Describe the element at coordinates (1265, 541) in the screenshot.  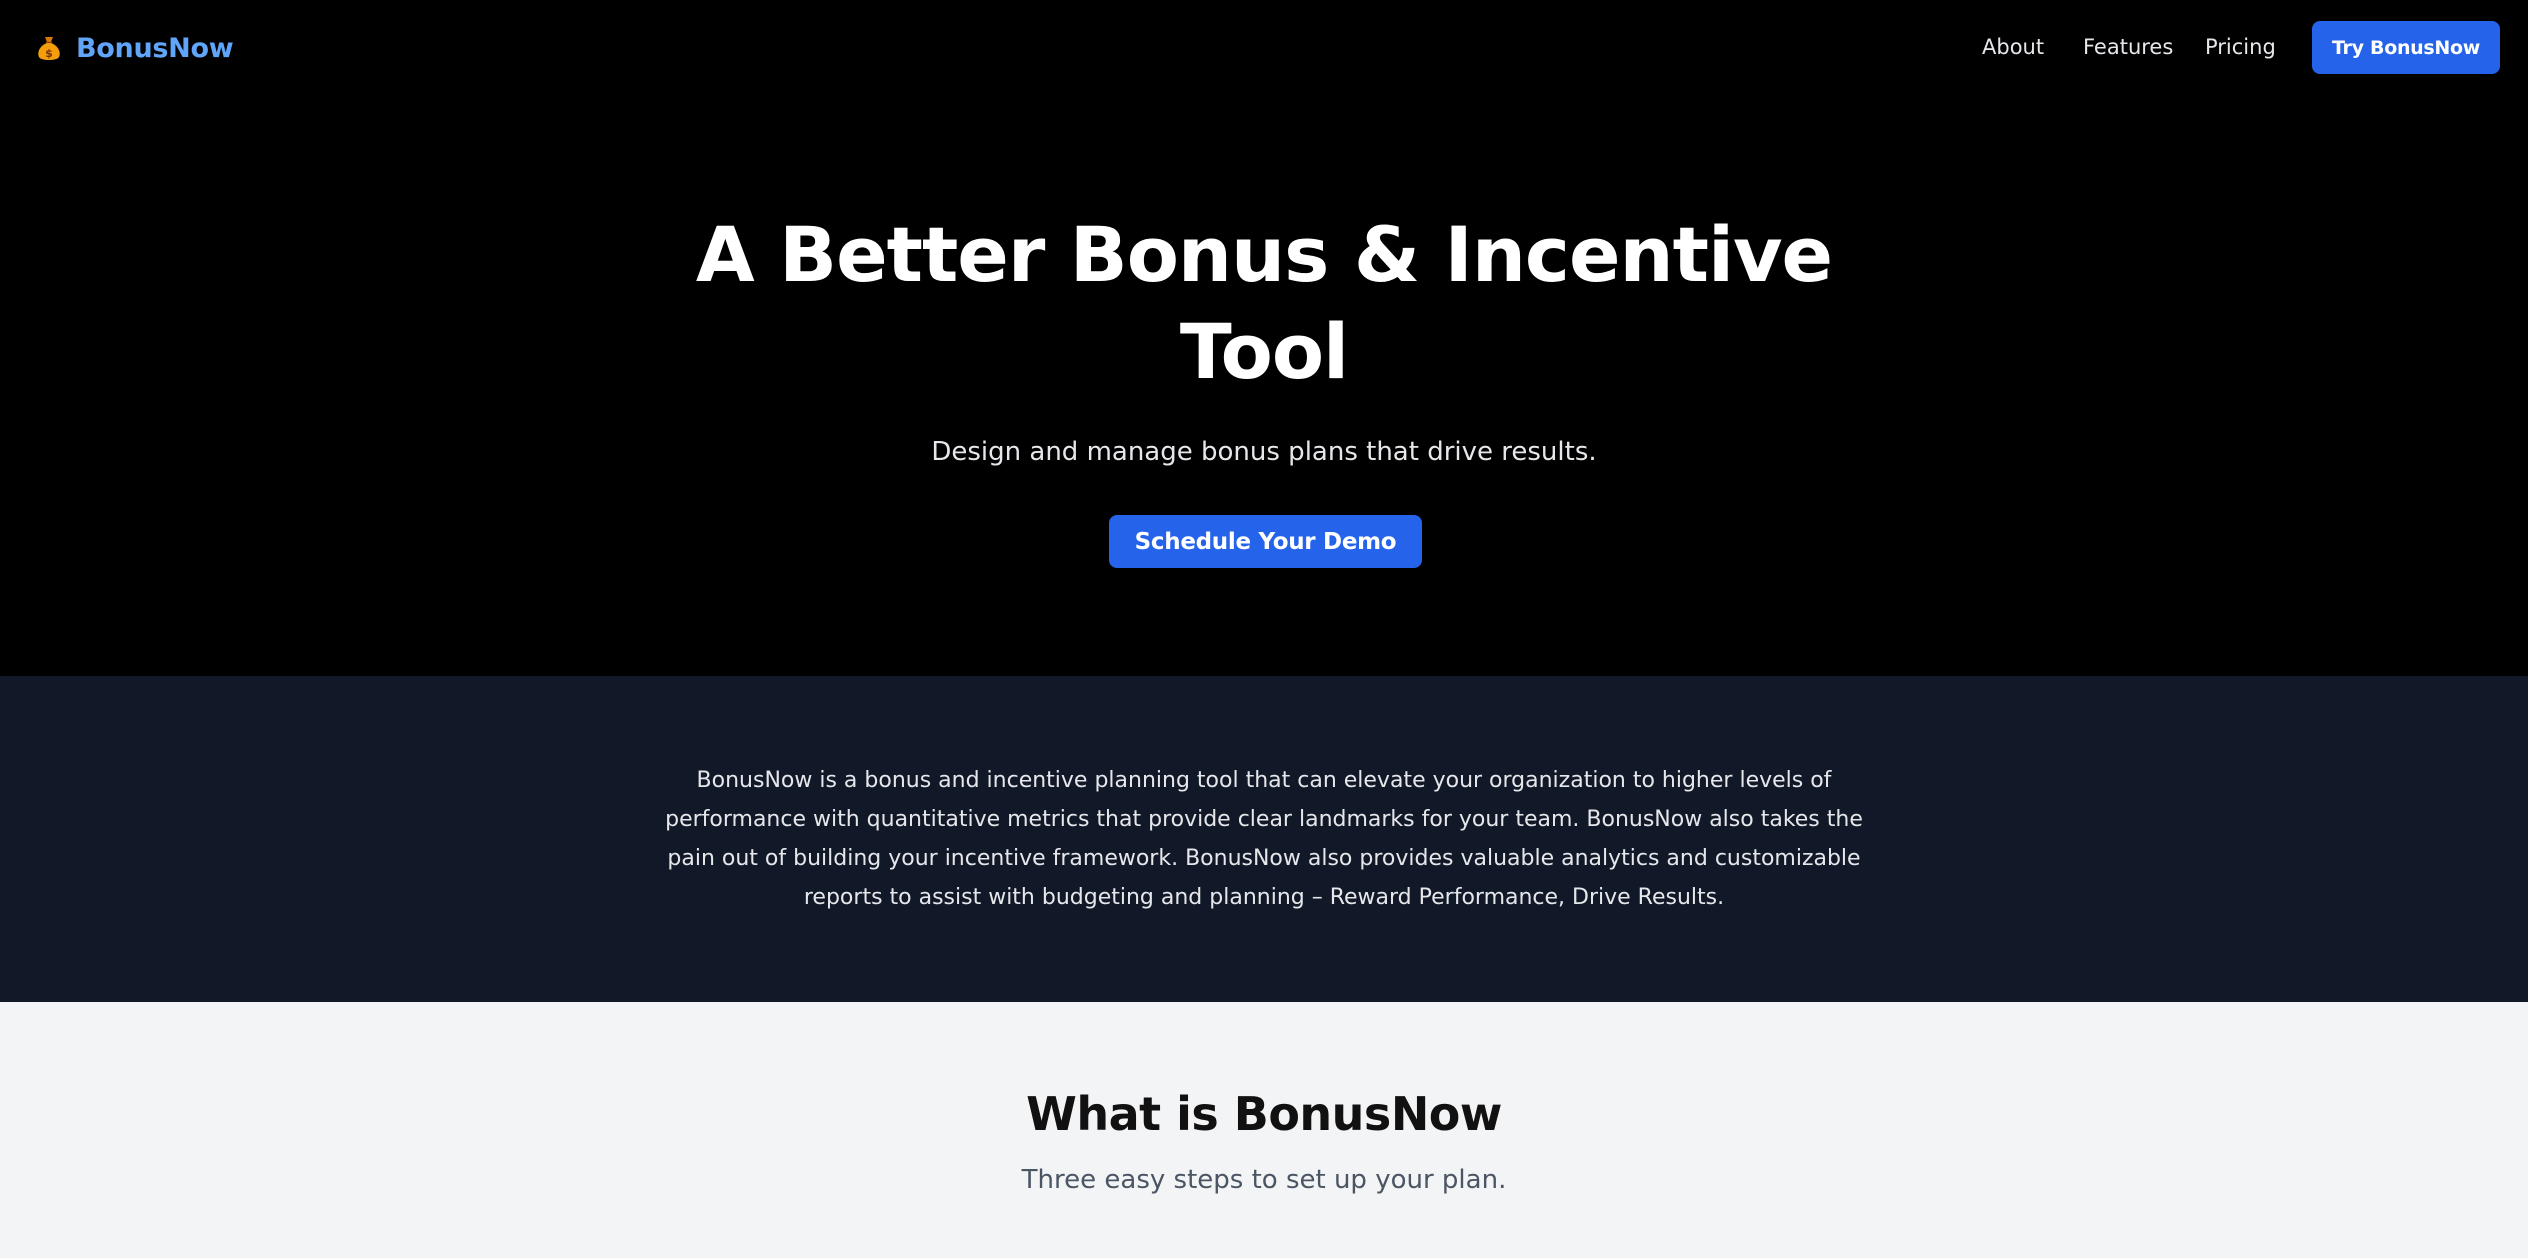
I see `schedule-demo-button: Schedule Your Demo` at that location.